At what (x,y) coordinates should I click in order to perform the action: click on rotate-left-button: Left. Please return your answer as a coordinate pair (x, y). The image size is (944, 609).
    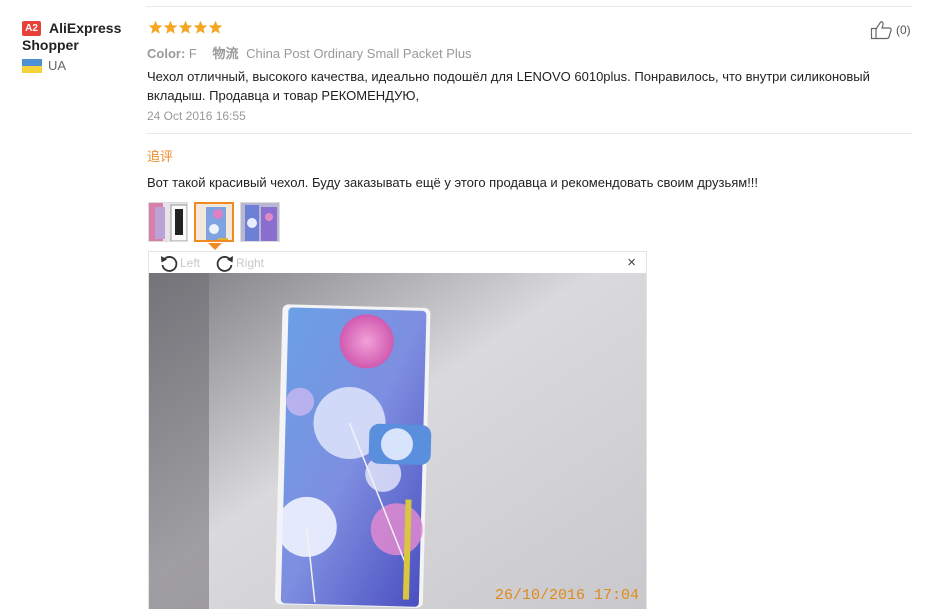
    Looking at the image, I should click on (179, 263).